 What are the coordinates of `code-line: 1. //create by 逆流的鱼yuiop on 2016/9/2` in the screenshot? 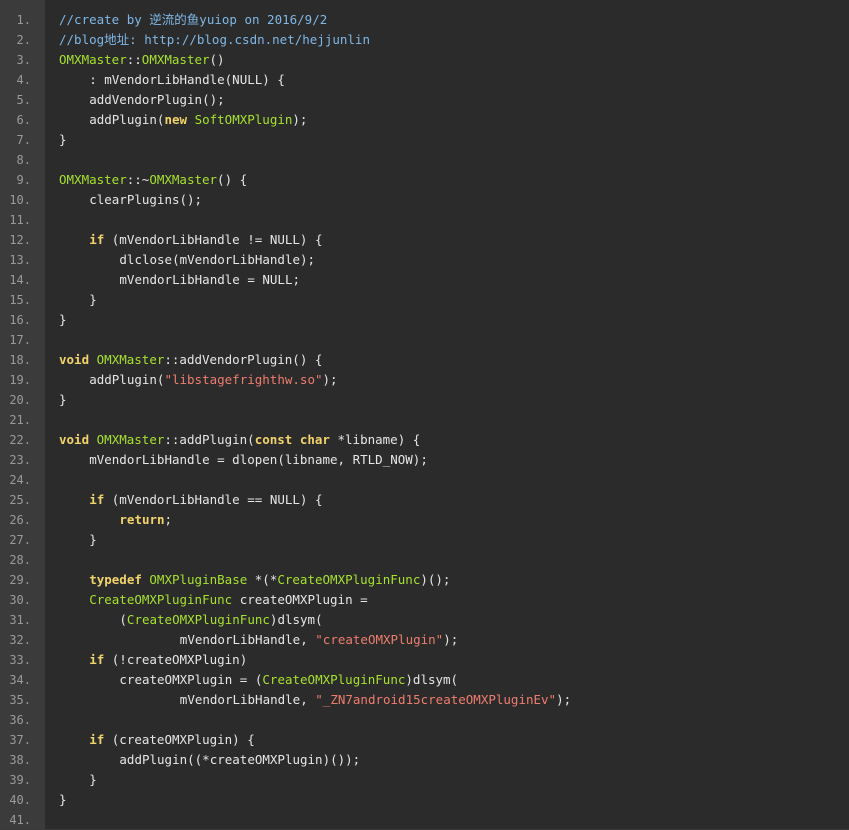 It's located at (424, 20).